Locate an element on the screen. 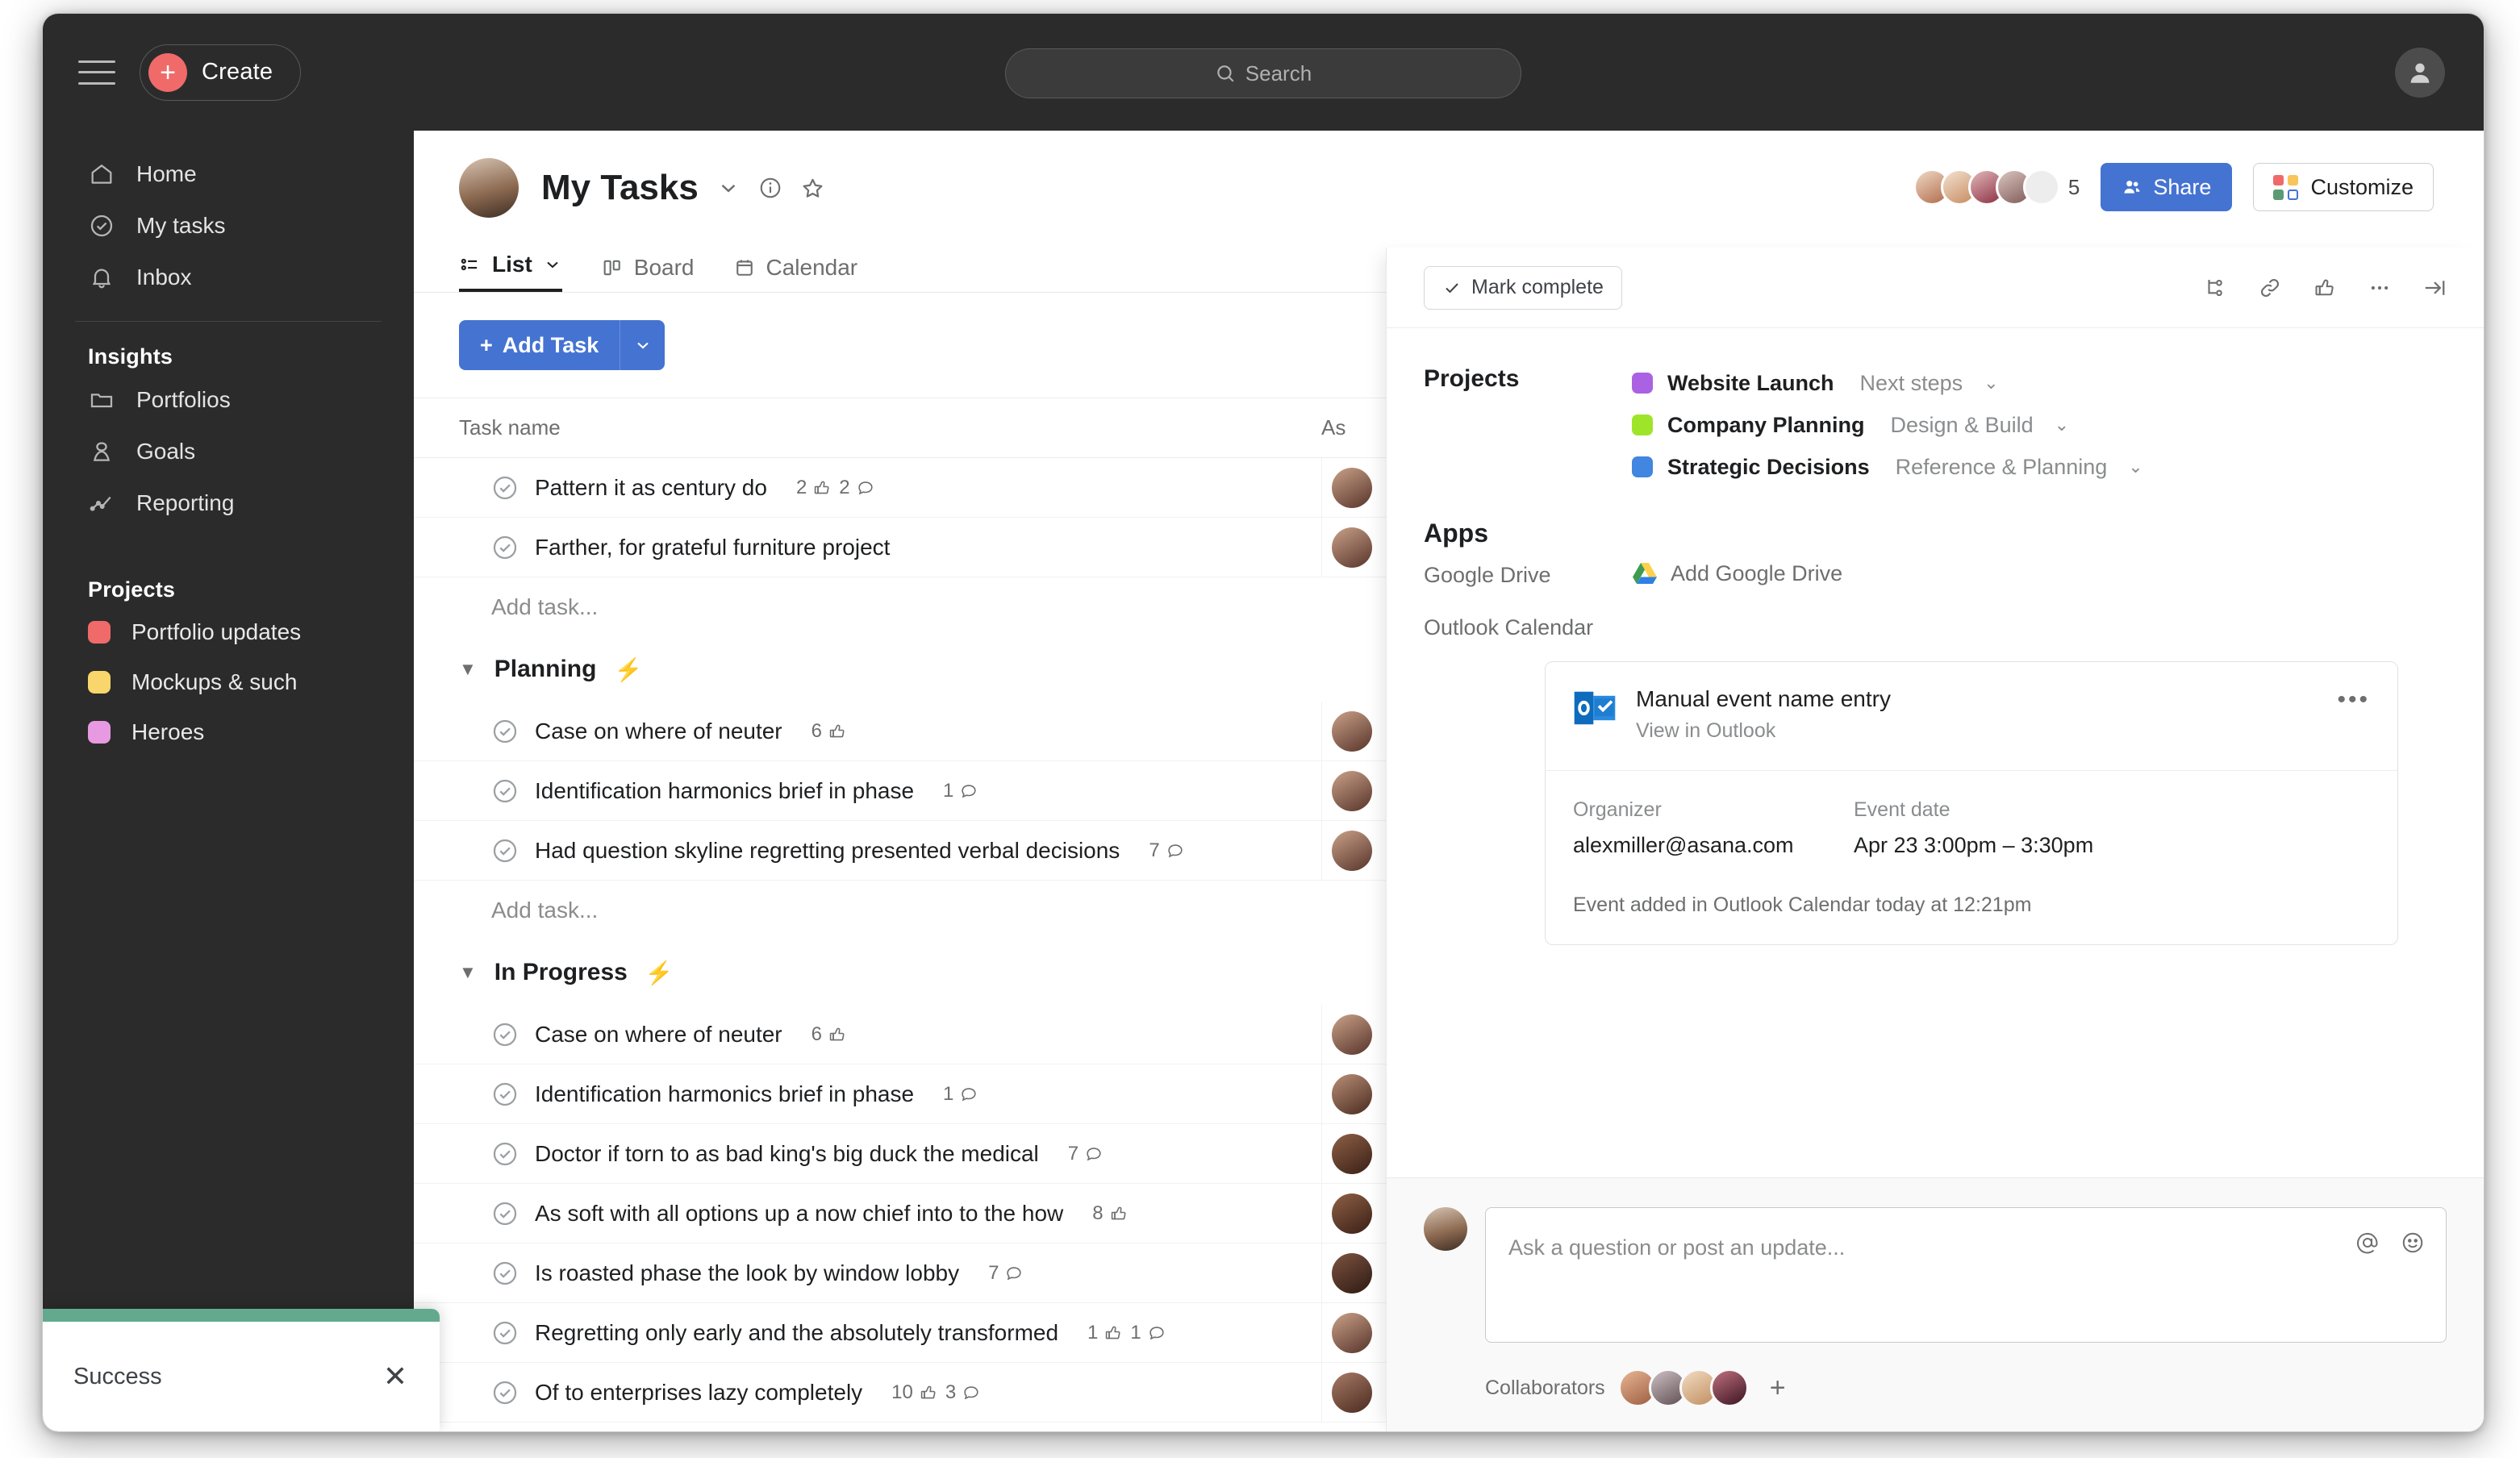  at-icon is located at coordinates (2368, 1245).